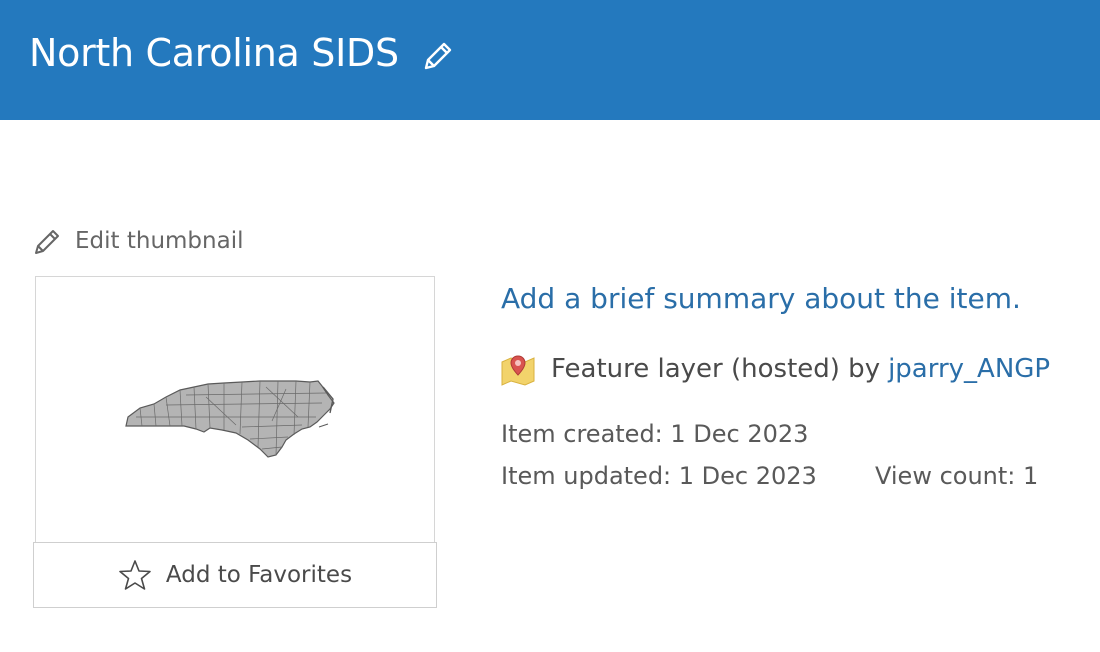  I want to click on view-count: View count: 1, so click(957, 476).